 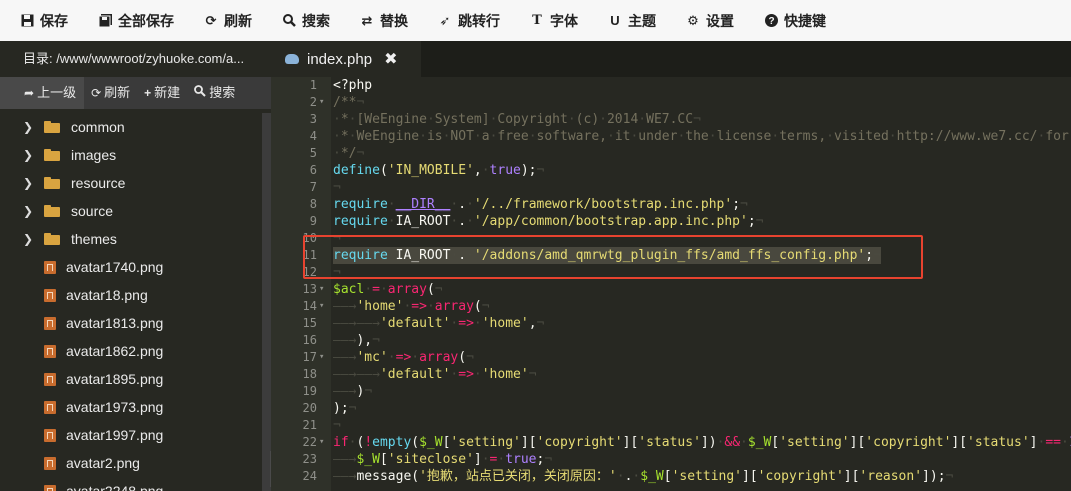 What do you see at coordinates (309, 374) in the screenshot?
I see `line-number: 18` at bounding box center [309, 374].